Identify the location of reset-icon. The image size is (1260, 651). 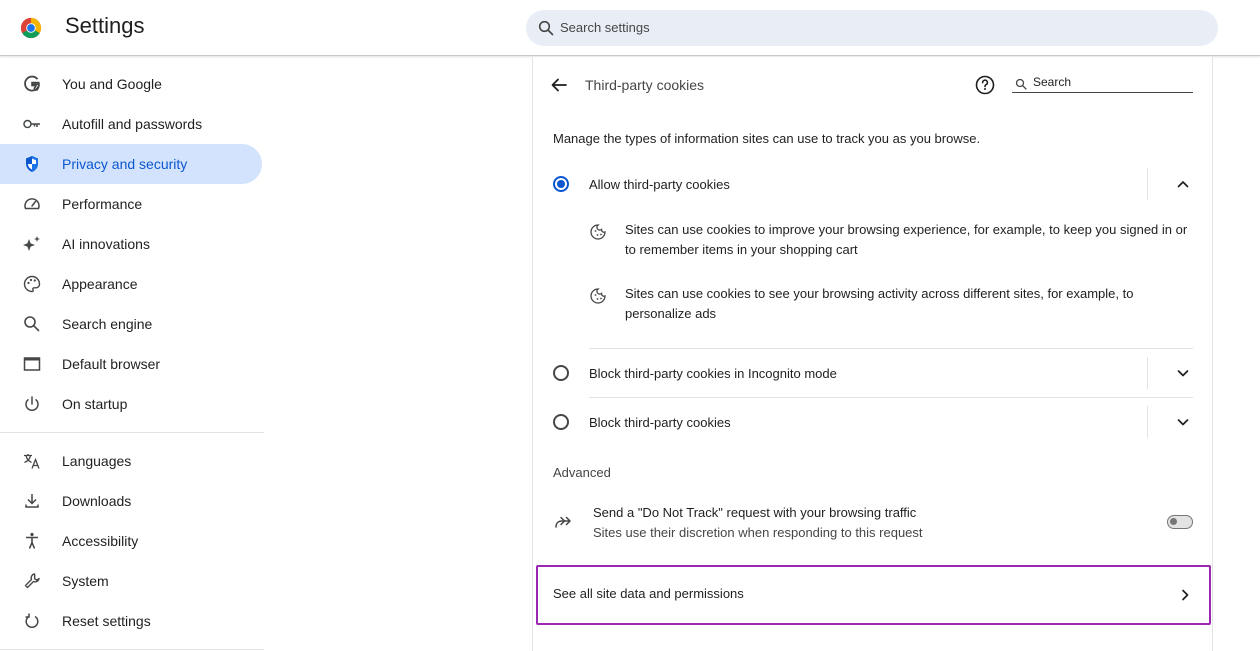
(32, 621).